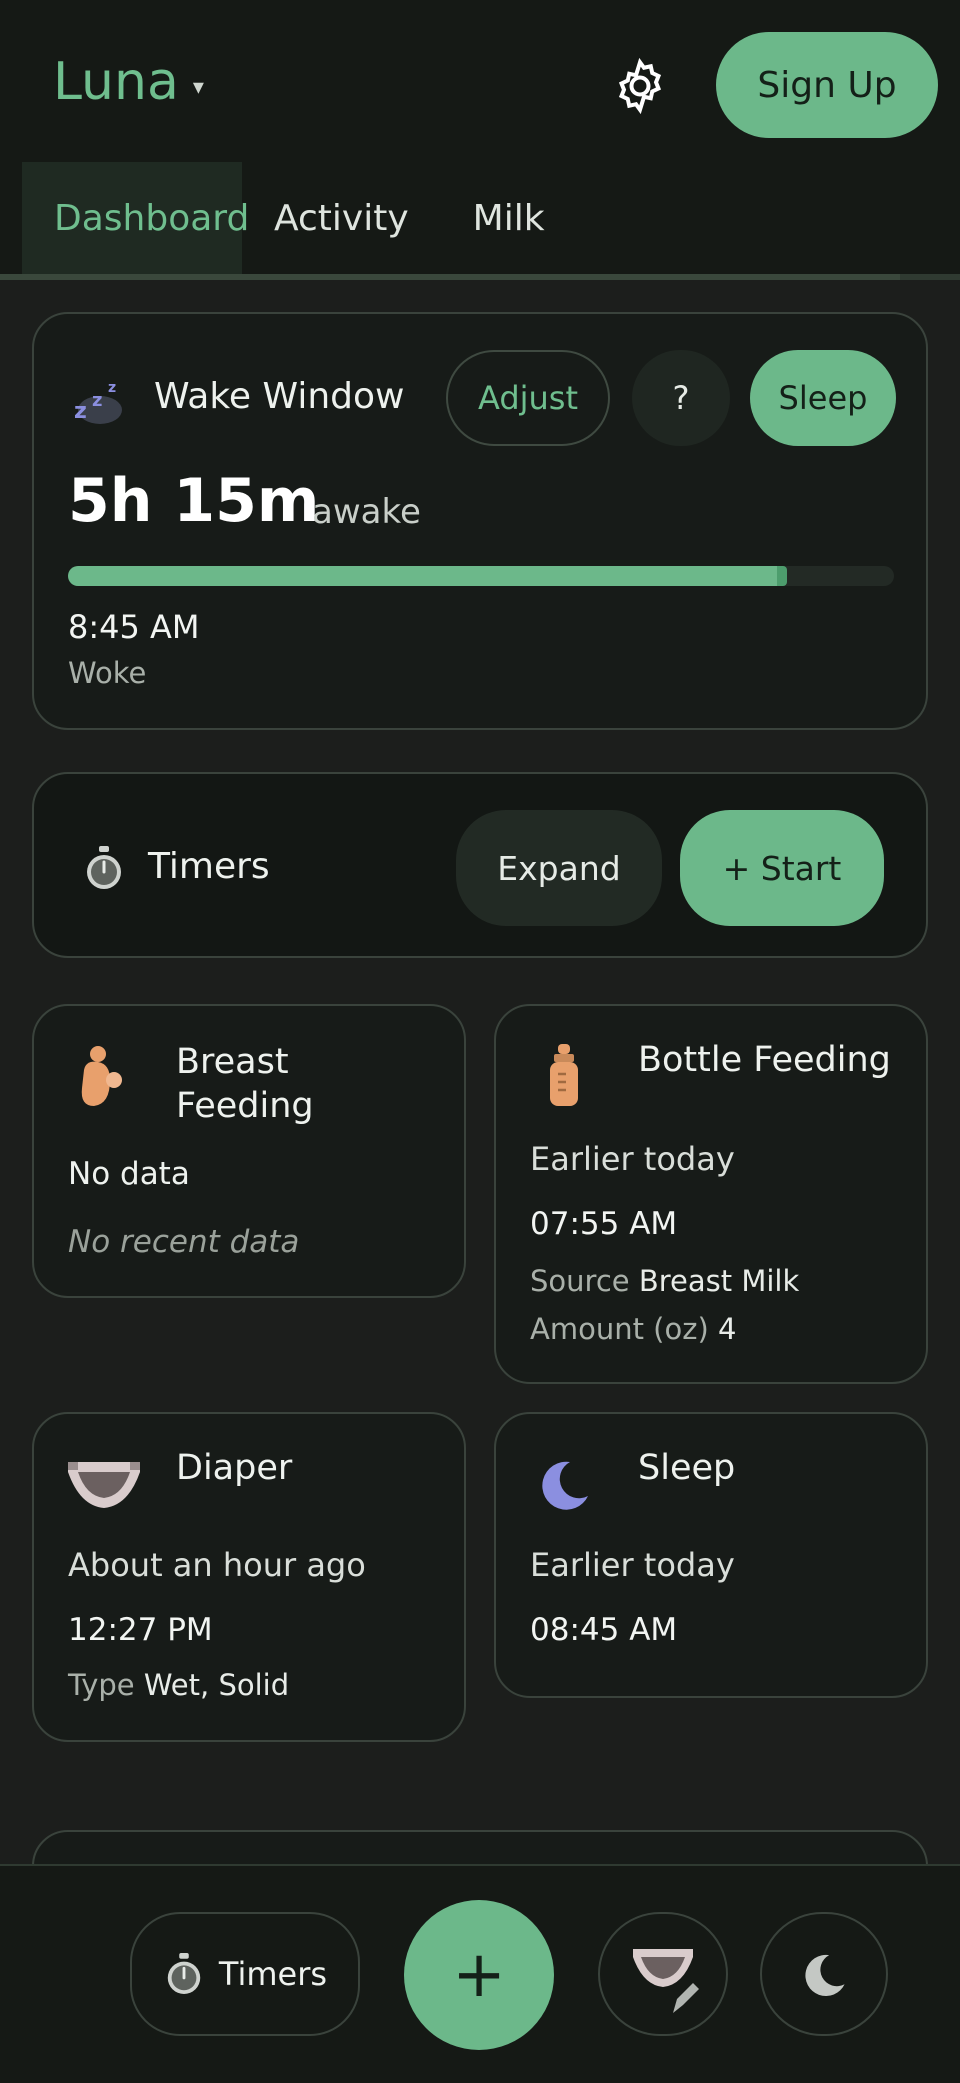  Describe the element at coordinates (559, 868) in the screenshot. I see `expand-button: Expand` at that location.